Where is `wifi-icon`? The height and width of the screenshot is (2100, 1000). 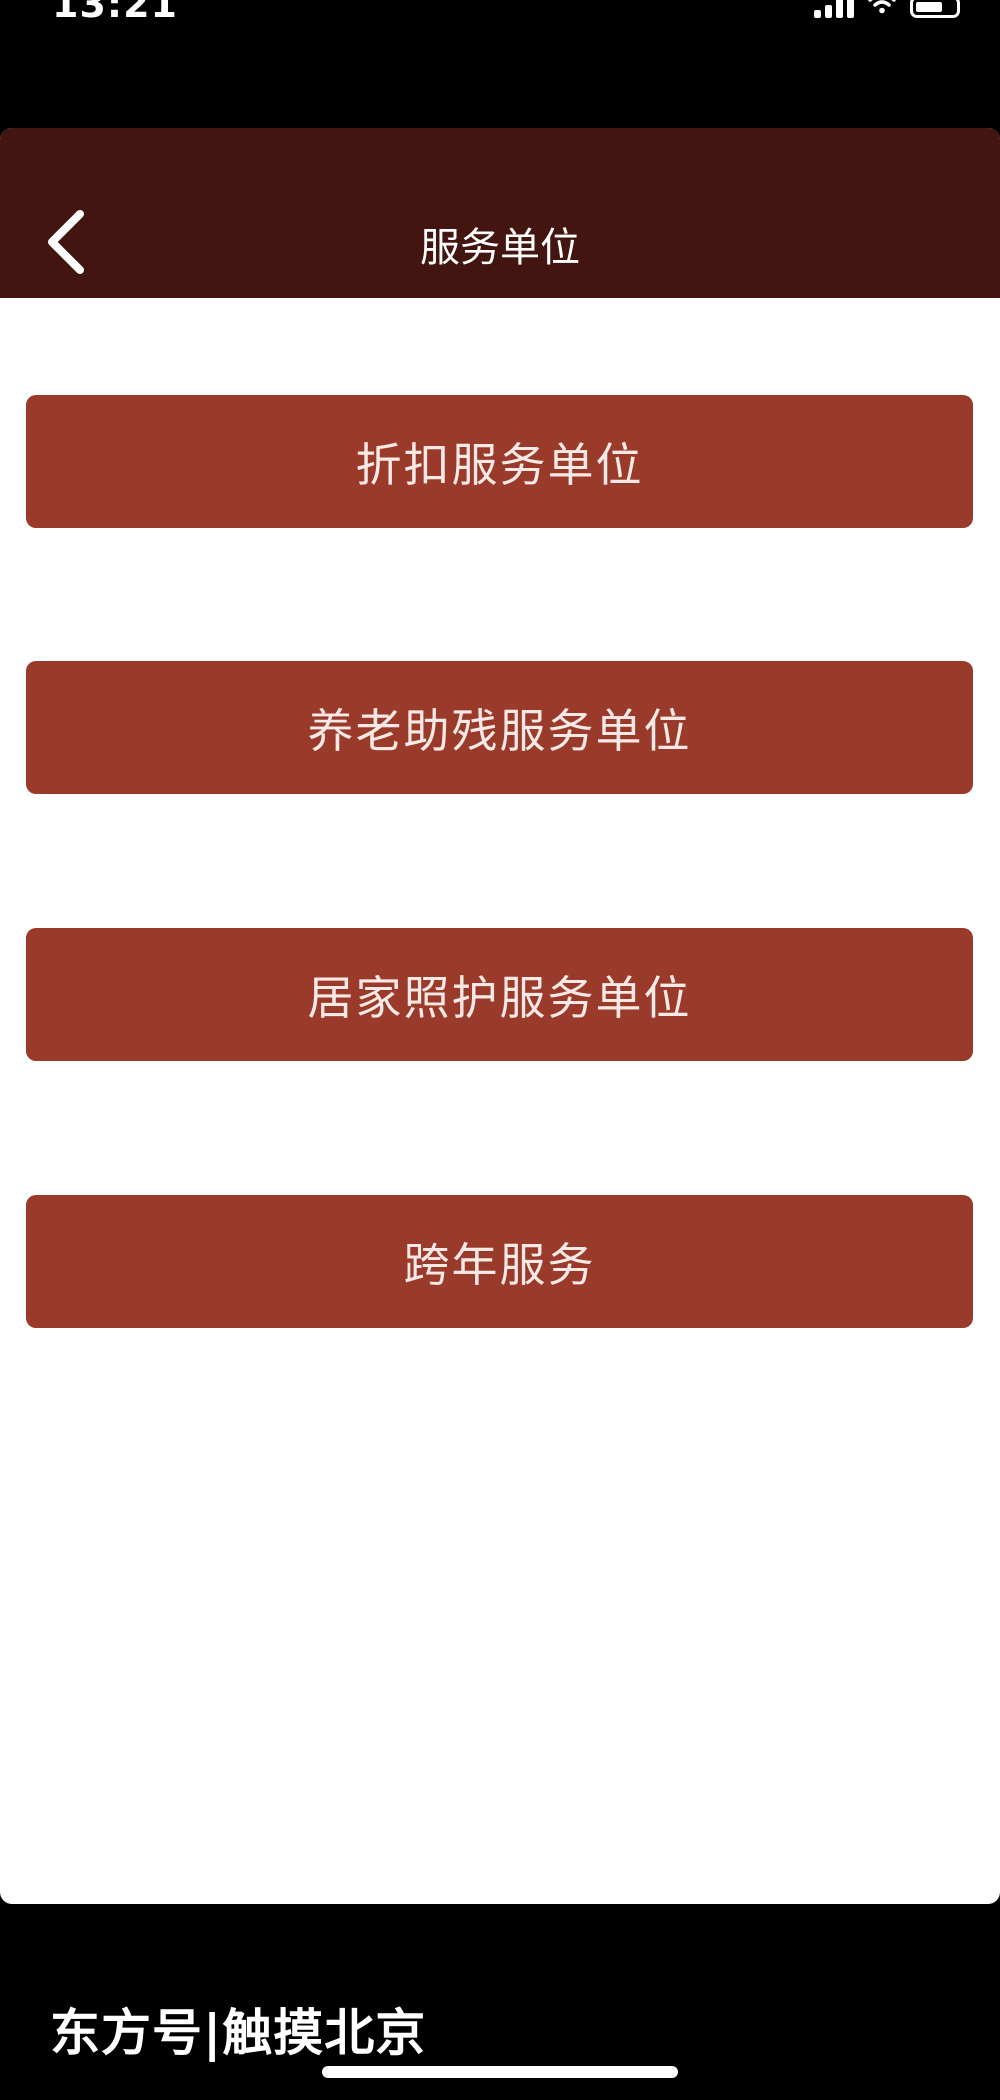 wifi-icon is located at coordinates (882, 9).